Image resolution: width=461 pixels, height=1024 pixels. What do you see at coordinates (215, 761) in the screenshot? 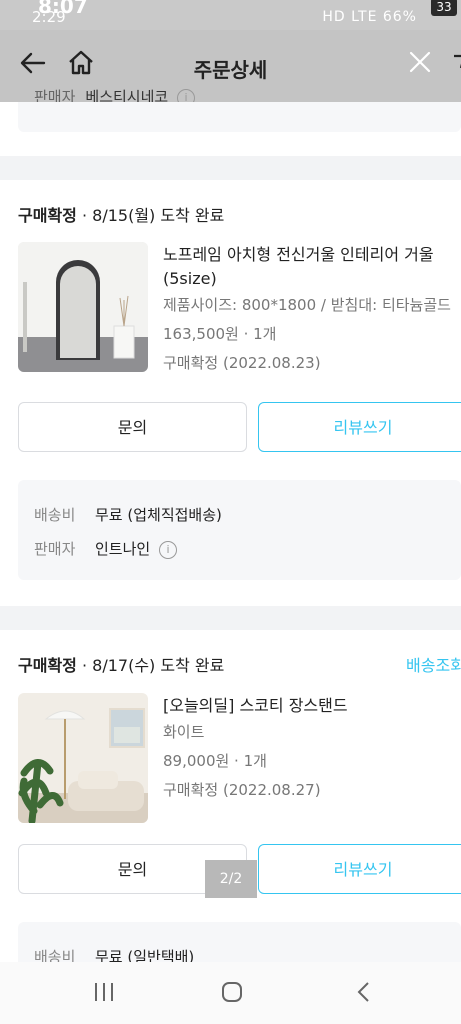
I see `product-price: 89,000원 · 1개` at bounding box center [215, 761].